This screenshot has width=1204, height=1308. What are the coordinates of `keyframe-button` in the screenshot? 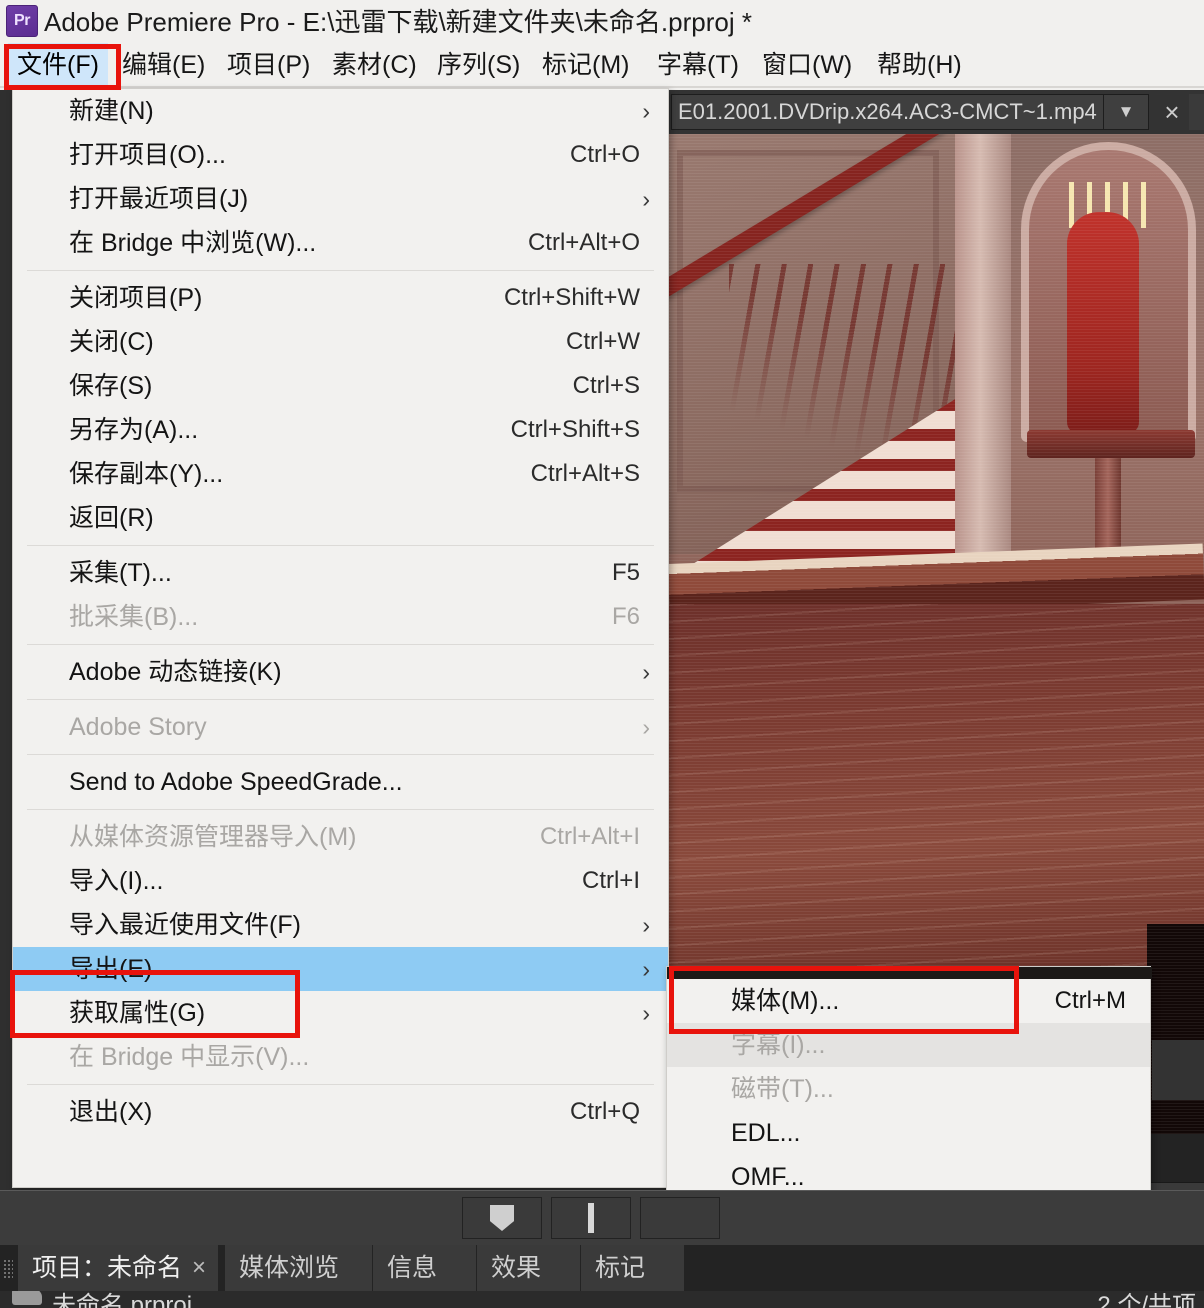 It's located at (591, 1218).